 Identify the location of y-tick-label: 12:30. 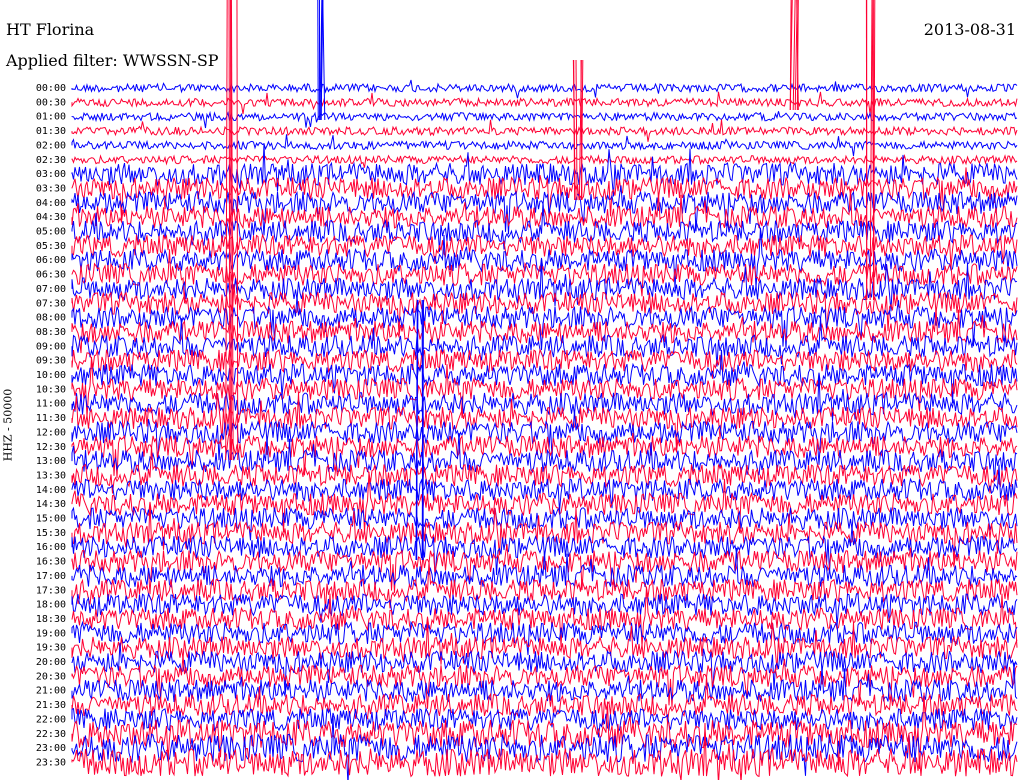
(51, 447).